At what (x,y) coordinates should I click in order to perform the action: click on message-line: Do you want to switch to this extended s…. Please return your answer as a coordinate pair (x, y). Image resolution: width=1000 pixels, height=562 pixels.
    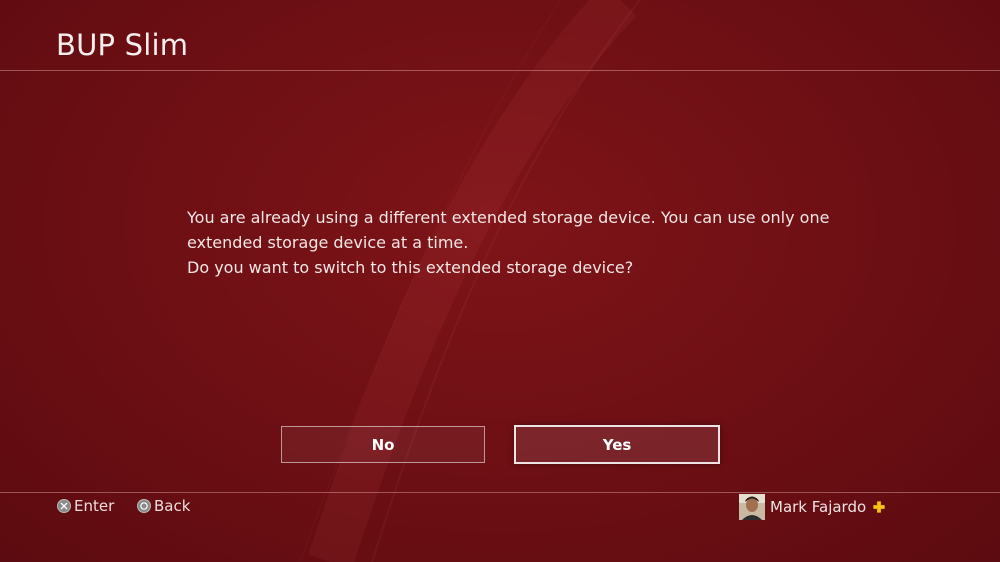
    Looking at the image, I should click on (410, 267).